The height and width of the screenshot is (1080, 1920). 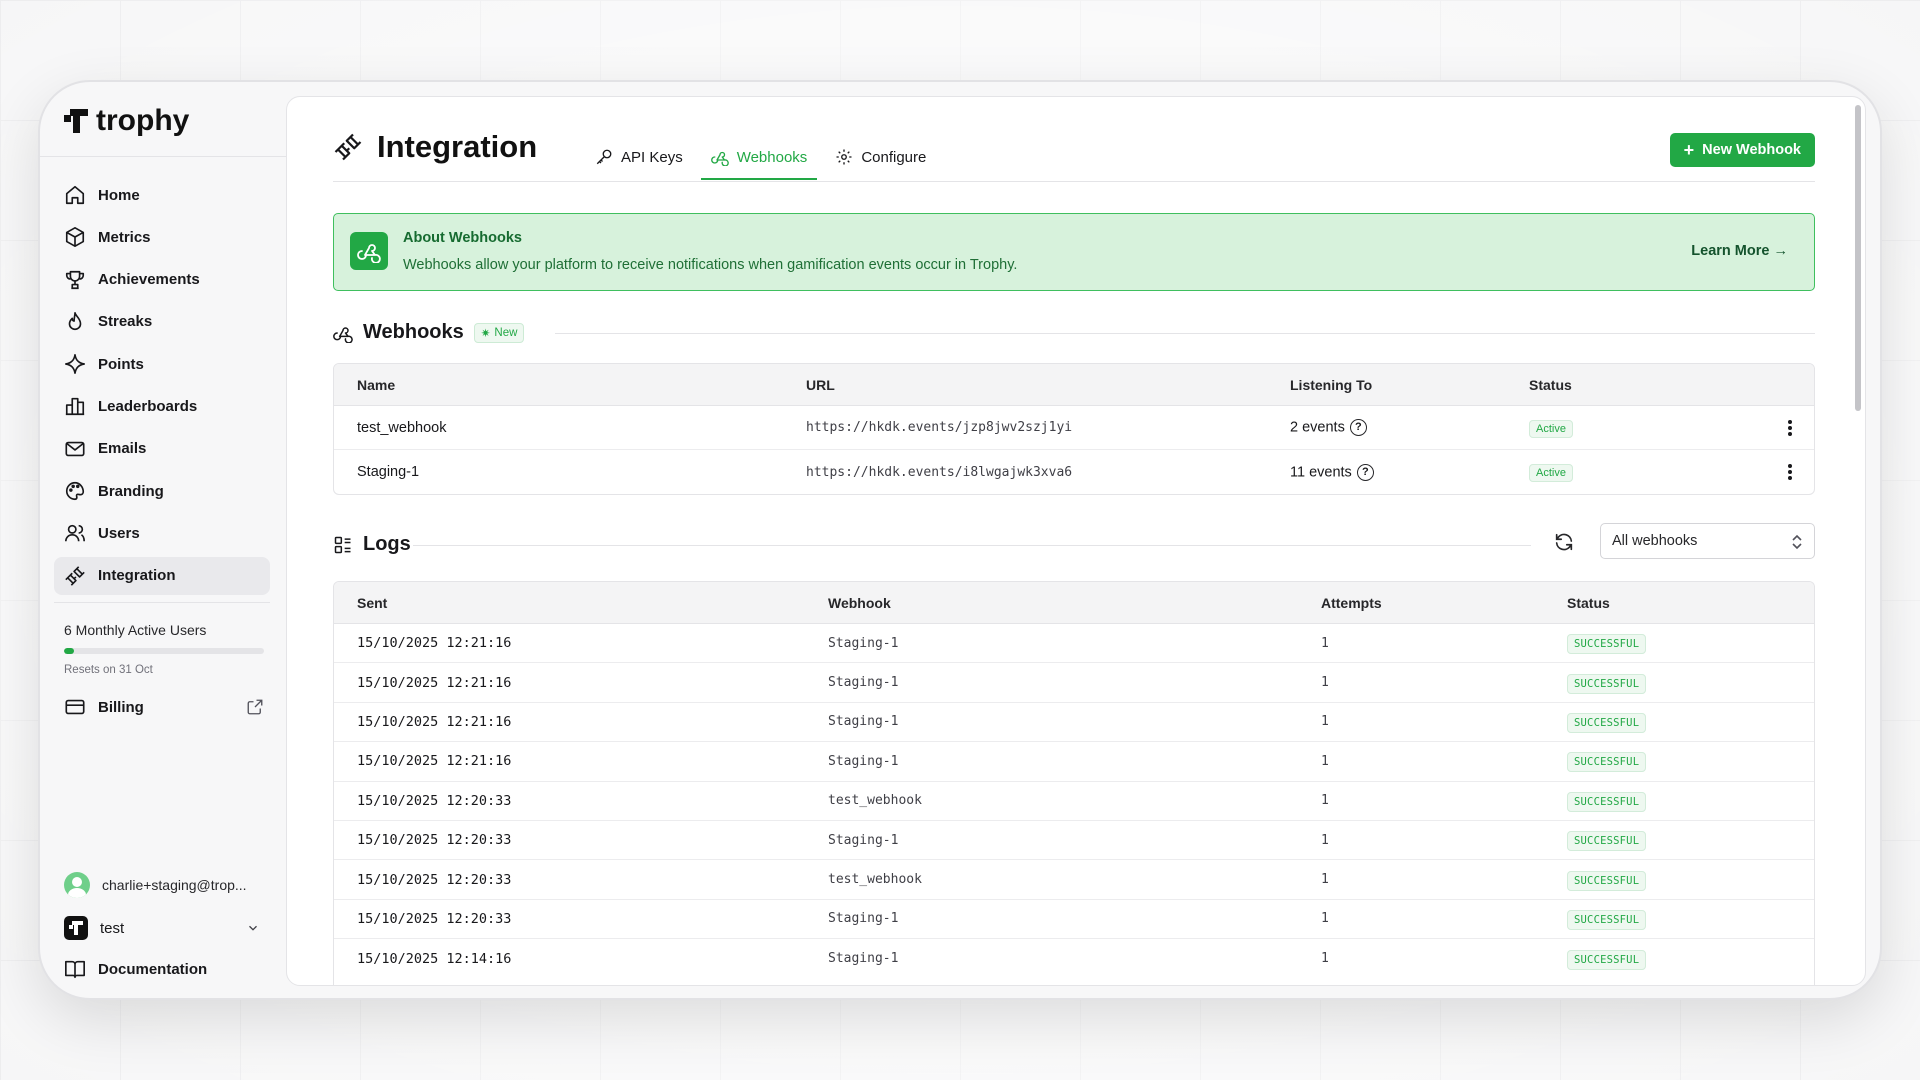 I want to click on sidebar-item-metrics: Metrics, so click(x=162, y=237).